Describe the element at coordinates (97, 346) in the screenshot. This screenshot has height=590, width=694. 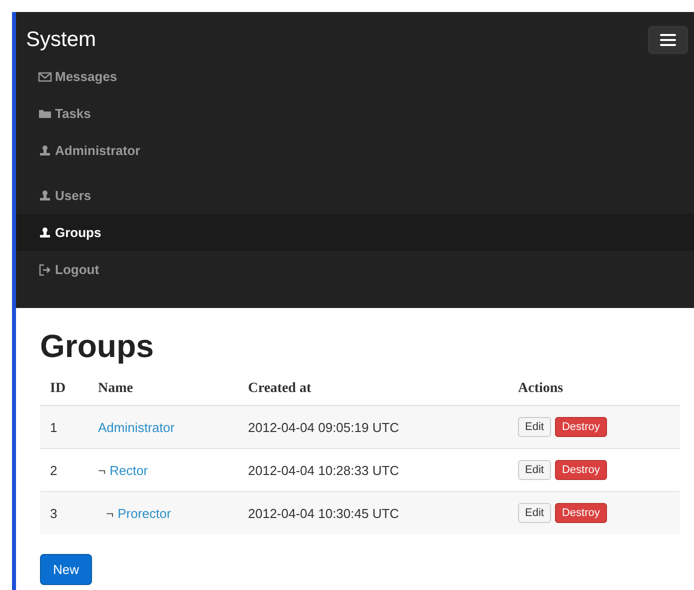
I see `page-title: Groups` at that location.